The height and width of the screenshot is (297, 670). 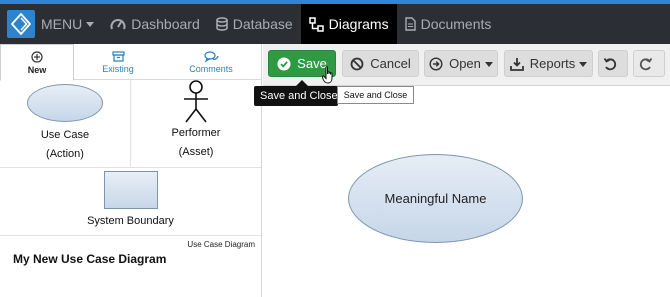 What do you see at coordinates (165, 24) in the screenshot?
I see `nav-dashboard-label: Dashboard` at bounding box center [165, 24].